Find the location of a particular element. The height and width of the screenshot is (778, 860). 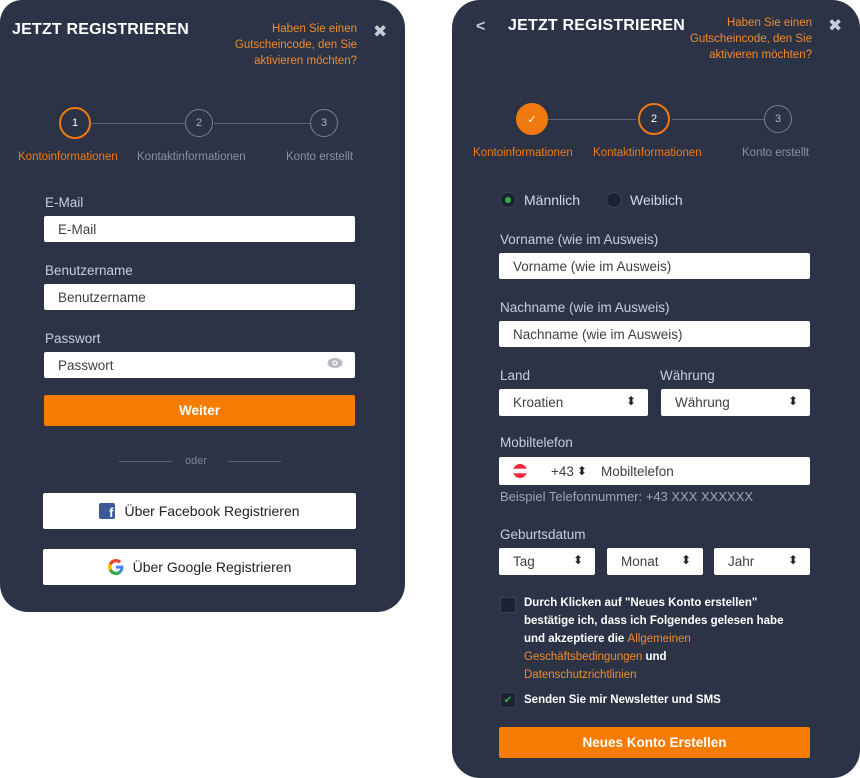

currency-value: Währung is located at coordinates (702, 402).